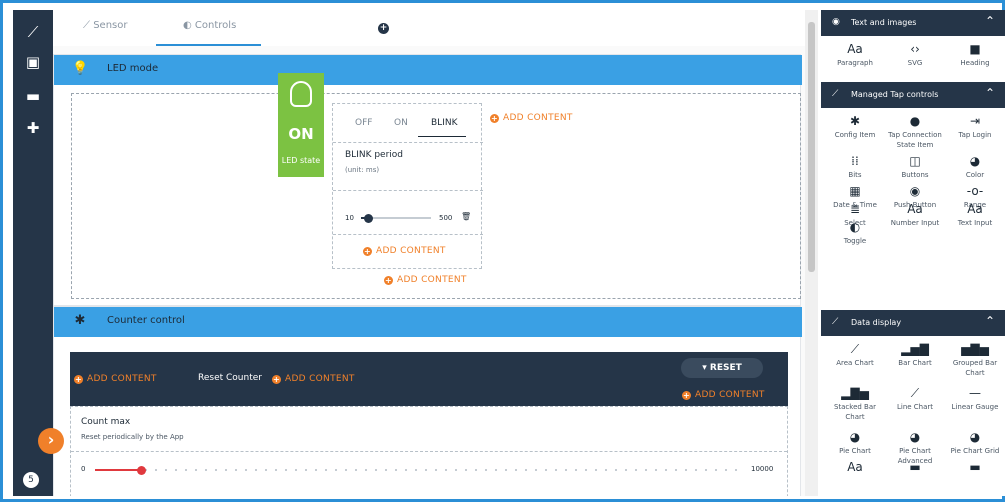  What do you see at coordinates (141, 470) in the screenshot?
I see `count-slider-knob` at bounding box center [141, 470].